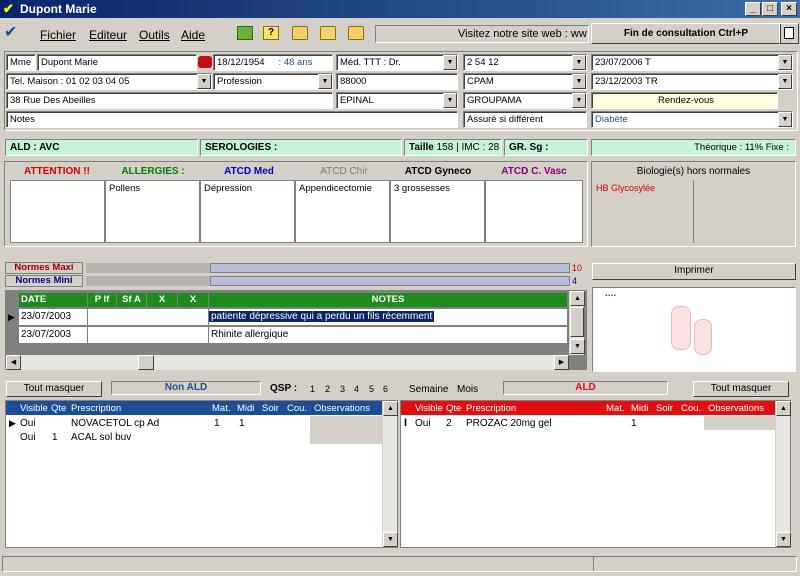  Describe the element at coordinates (169, 100) in the screenshot. I see `street-field: 38 Rue Des Abeilles` at that location.